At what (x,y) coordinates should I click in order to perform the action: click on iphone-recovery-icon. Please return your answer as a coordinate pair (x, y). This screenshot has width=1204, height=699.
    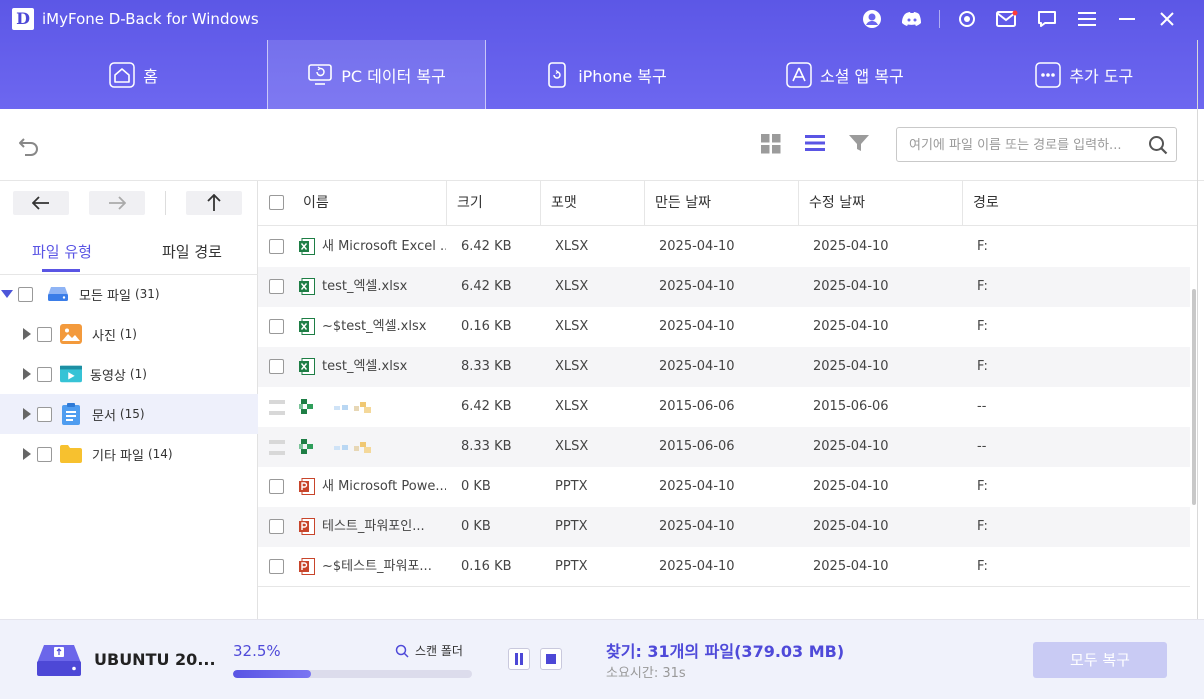
    Looking at the image, I should click on (557, 74).